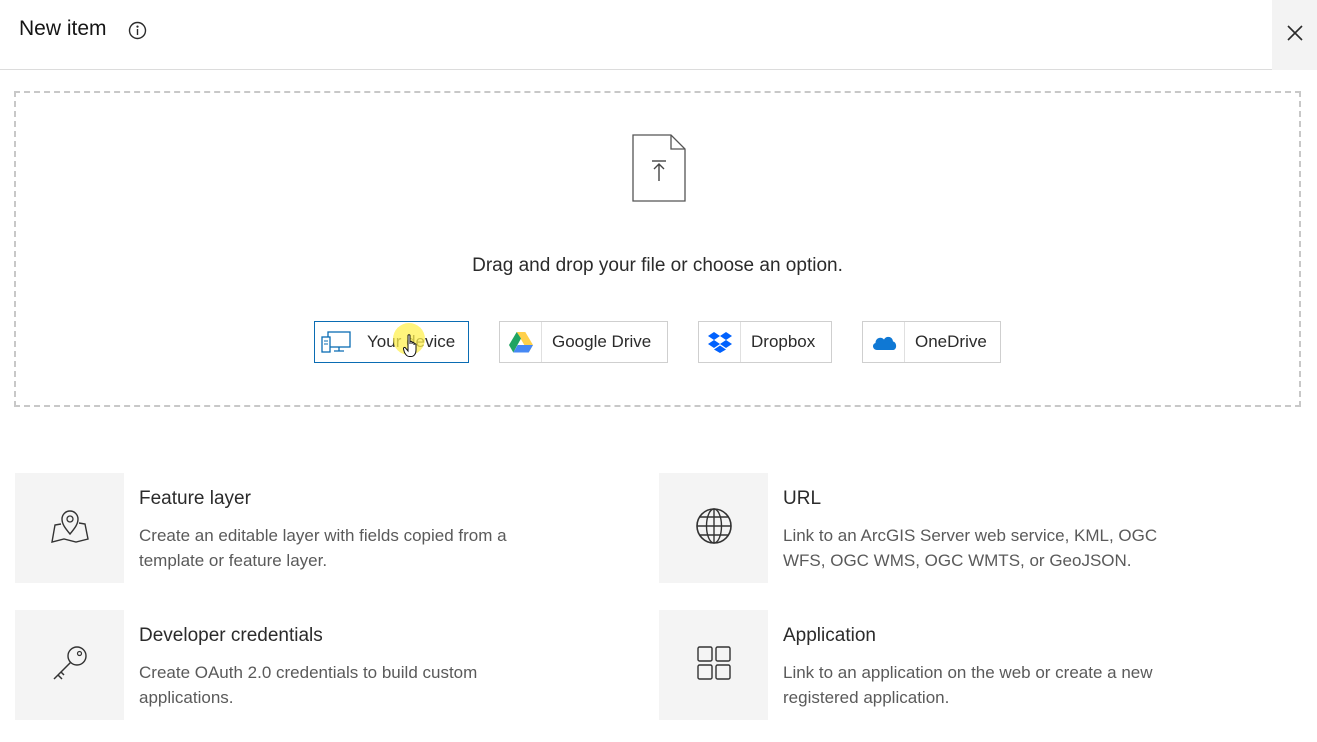 This screenshot has height=742, width=1317. Describe the element at coordinates (336, 342) in the screenshot. I see `desktop-device-icon` at that location.